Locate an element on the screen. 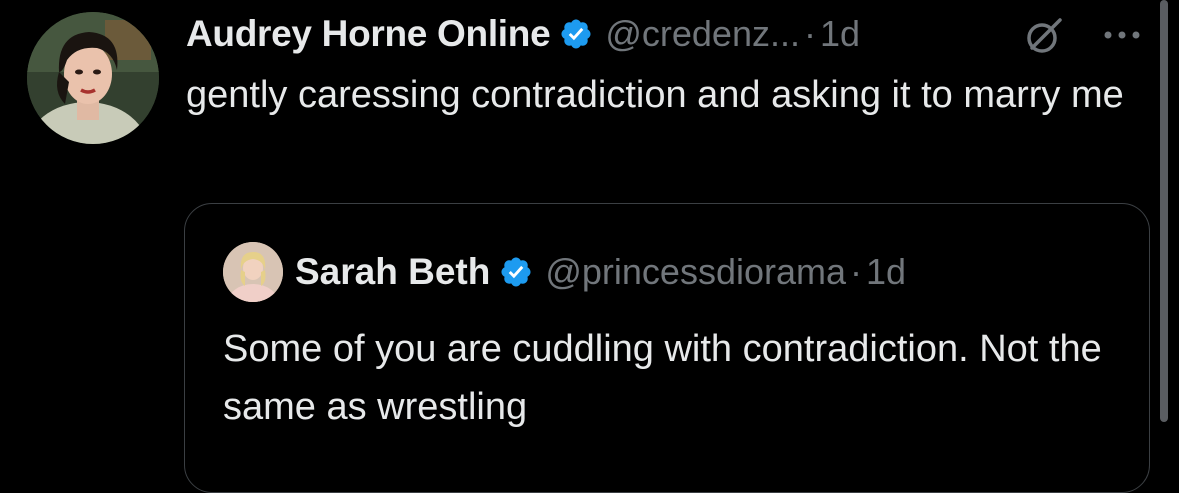  quote-header: Sarah Beth @princessdiorama · 1d is located at coordinates (600, 272).